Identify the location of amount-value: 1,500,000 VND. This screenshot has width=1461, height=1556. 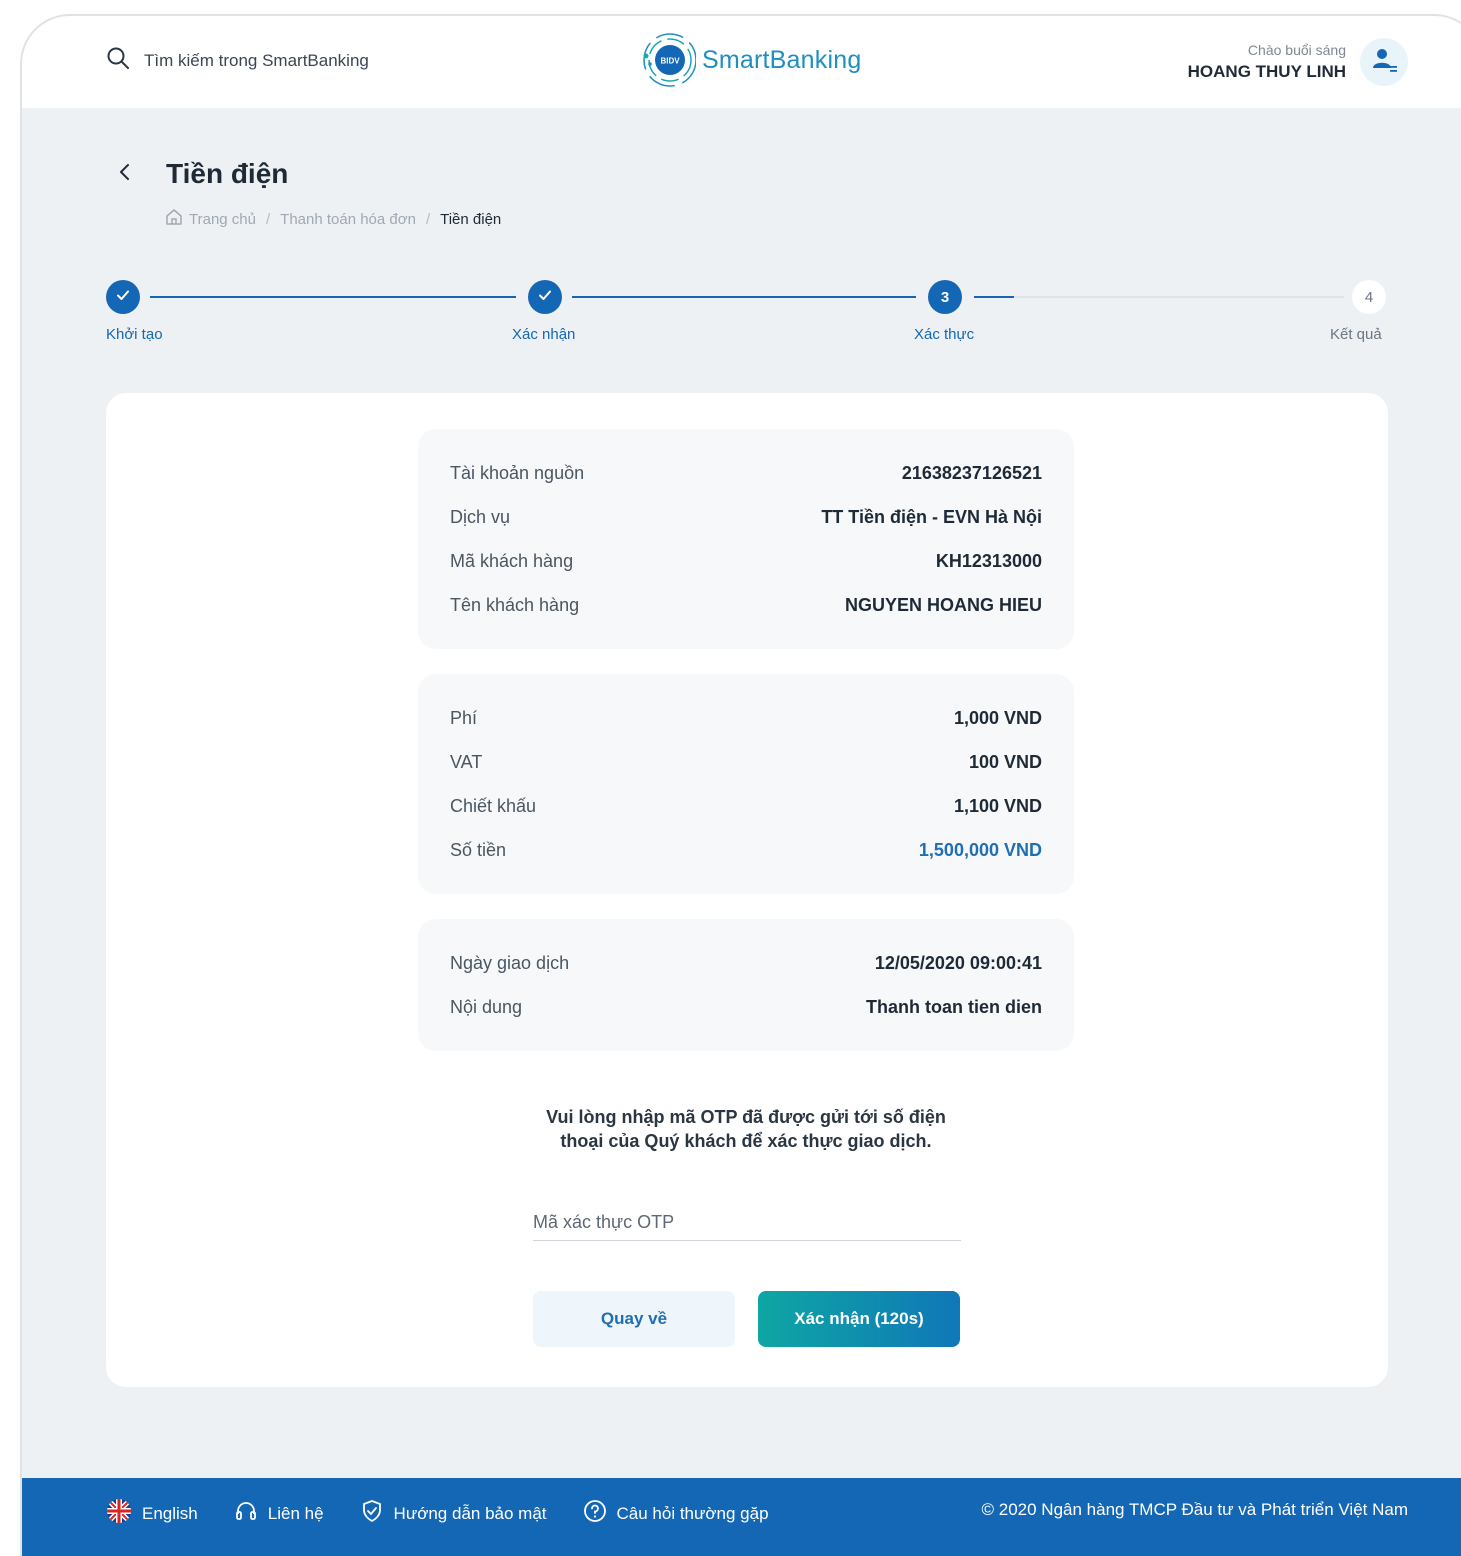
(980, 849).